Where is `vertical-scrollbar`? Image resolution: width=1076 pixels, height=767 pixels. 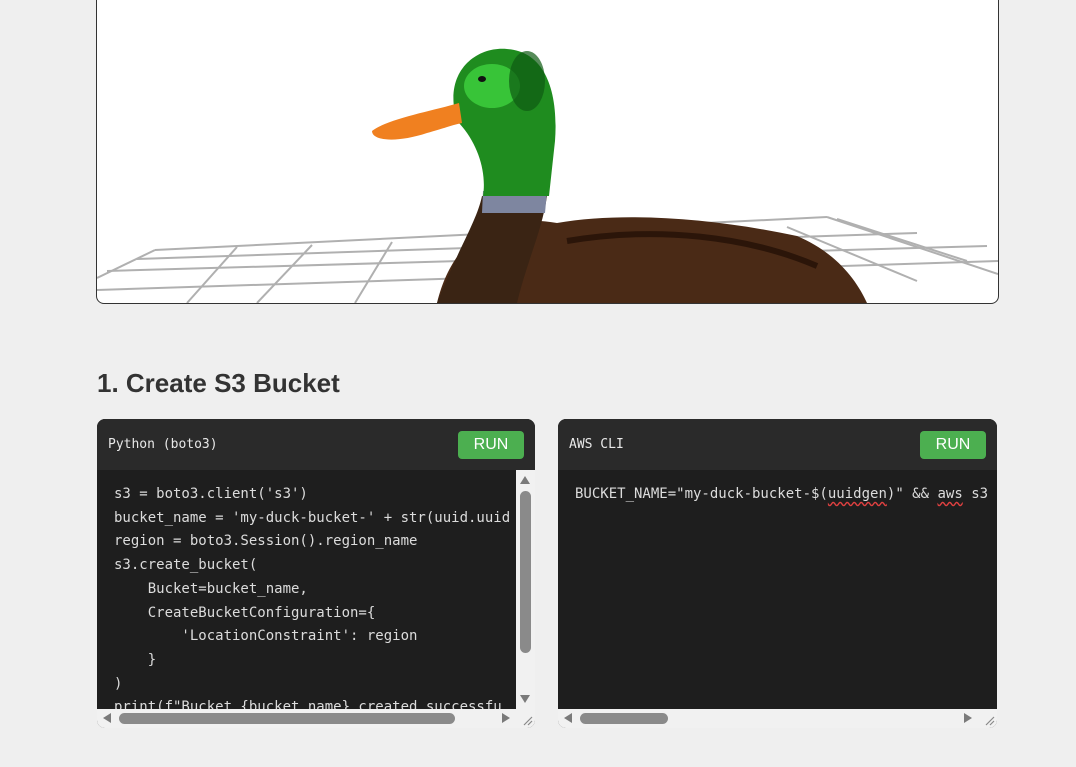 vertical-scrollbar is located at coordinates (525, 589).